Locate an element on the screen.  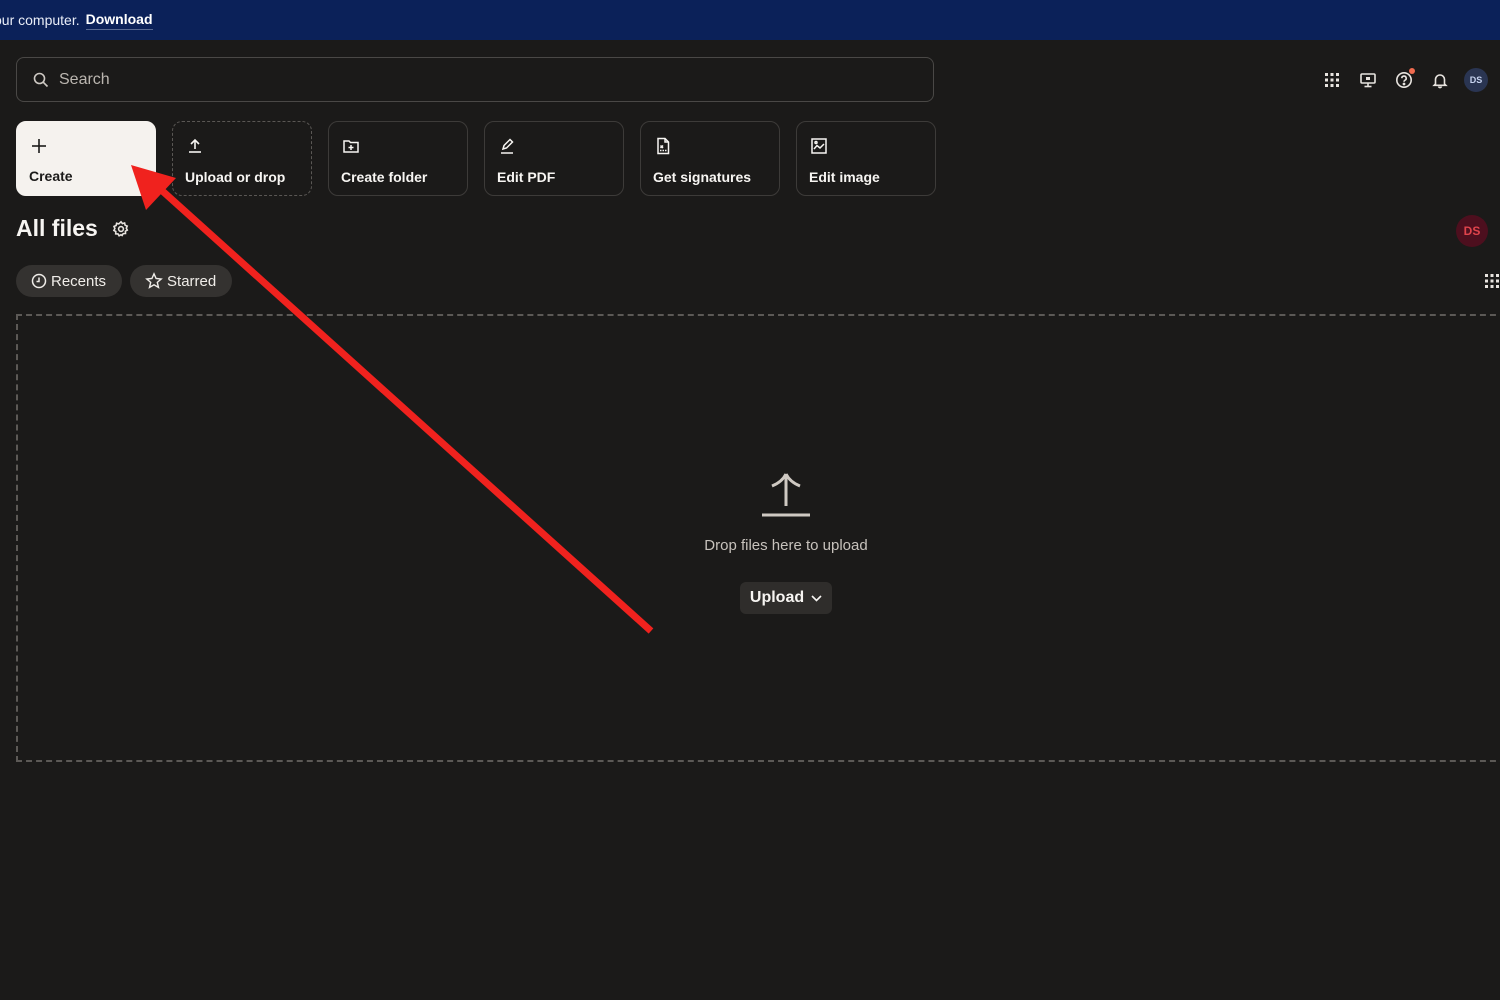
starred-label: Starred is located at coordinates (192, 281).